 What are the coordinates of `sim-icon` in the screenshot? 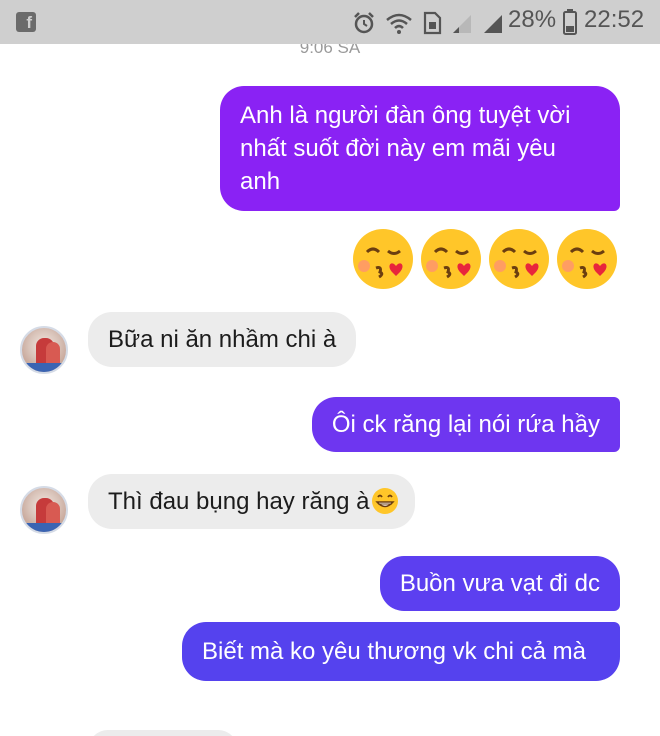 It's located at (432, 23).